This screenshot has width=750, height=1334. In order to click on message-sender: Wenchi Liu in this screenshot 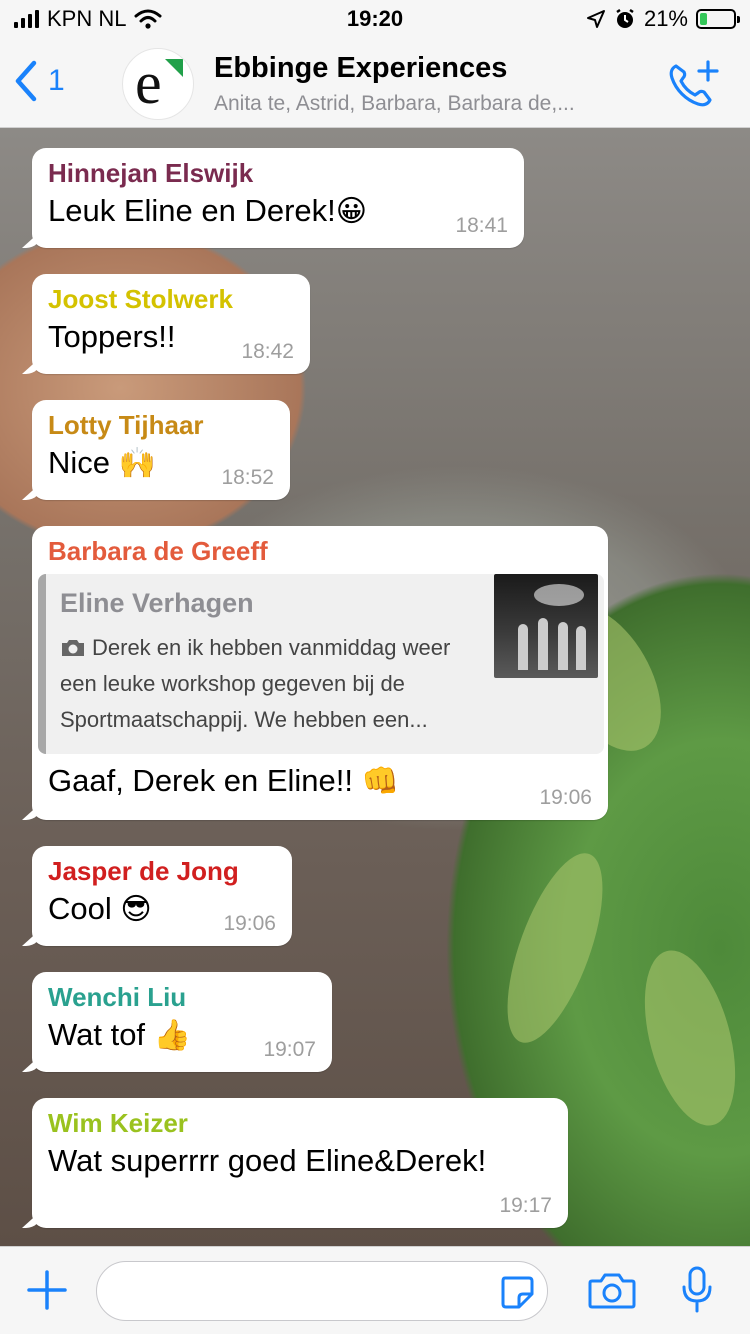, I will do `click(117, 997)`.